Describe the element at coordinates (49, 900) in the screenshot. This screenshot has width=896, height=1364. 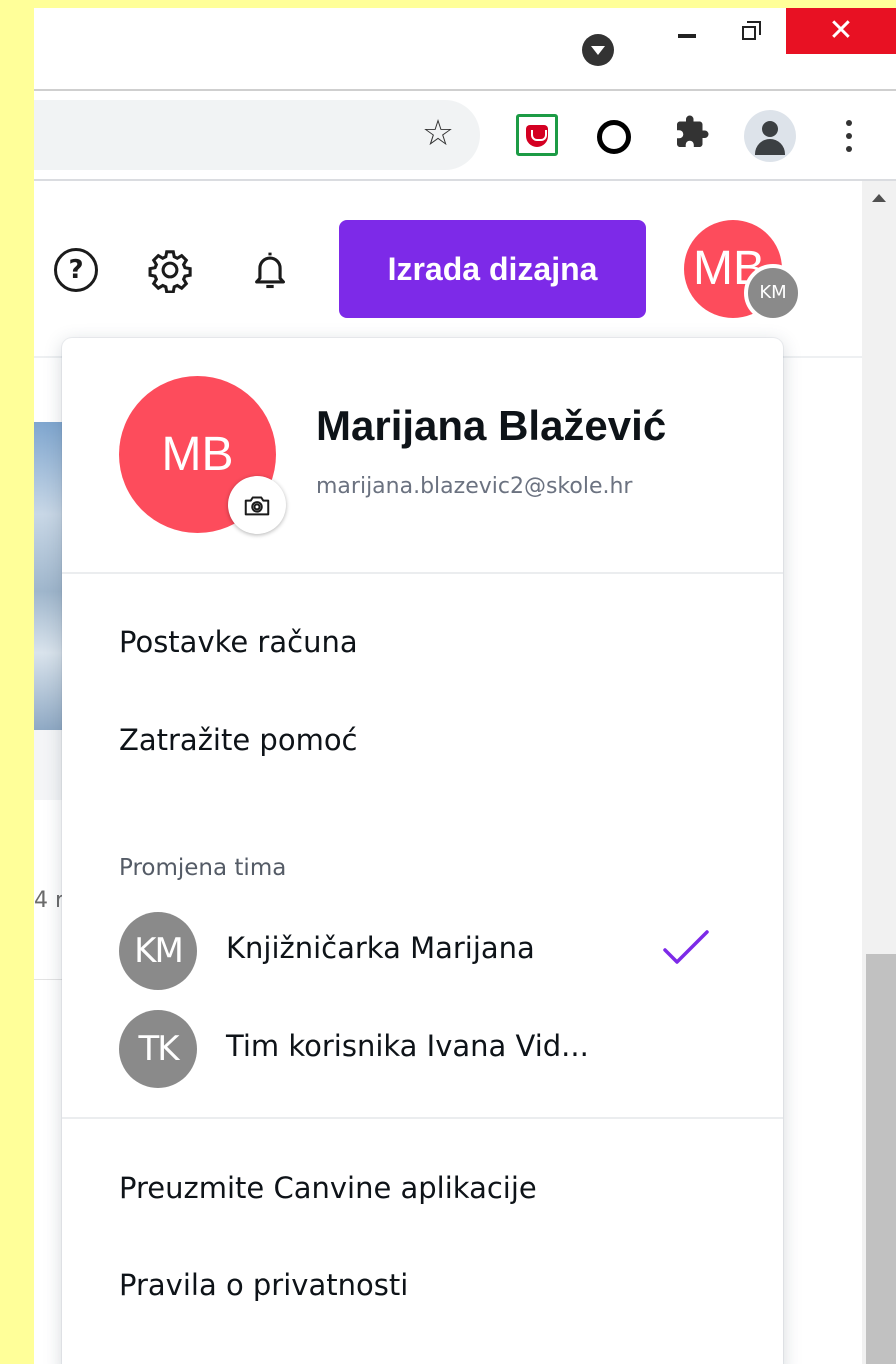
I see `background-card-meta: 4 r` at that location.